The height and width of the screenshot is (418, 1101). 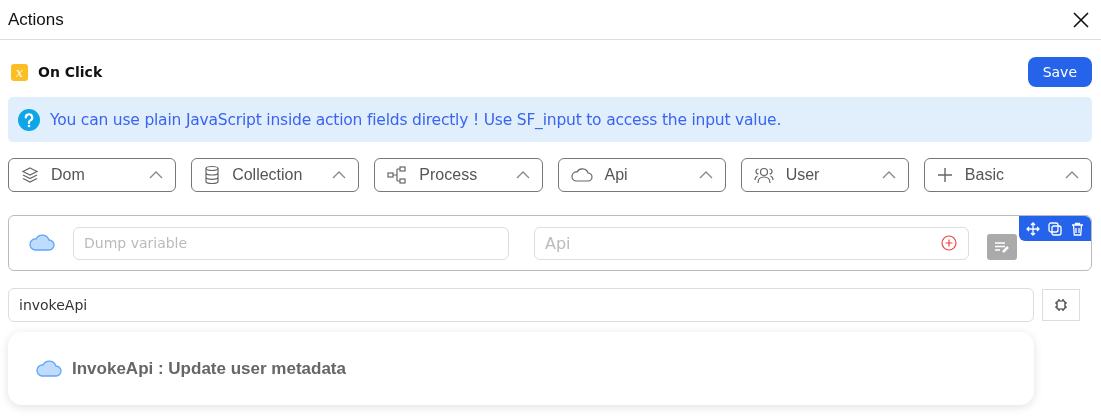 I want to click on category-dropdown: Process, so click(x=458, y=175).